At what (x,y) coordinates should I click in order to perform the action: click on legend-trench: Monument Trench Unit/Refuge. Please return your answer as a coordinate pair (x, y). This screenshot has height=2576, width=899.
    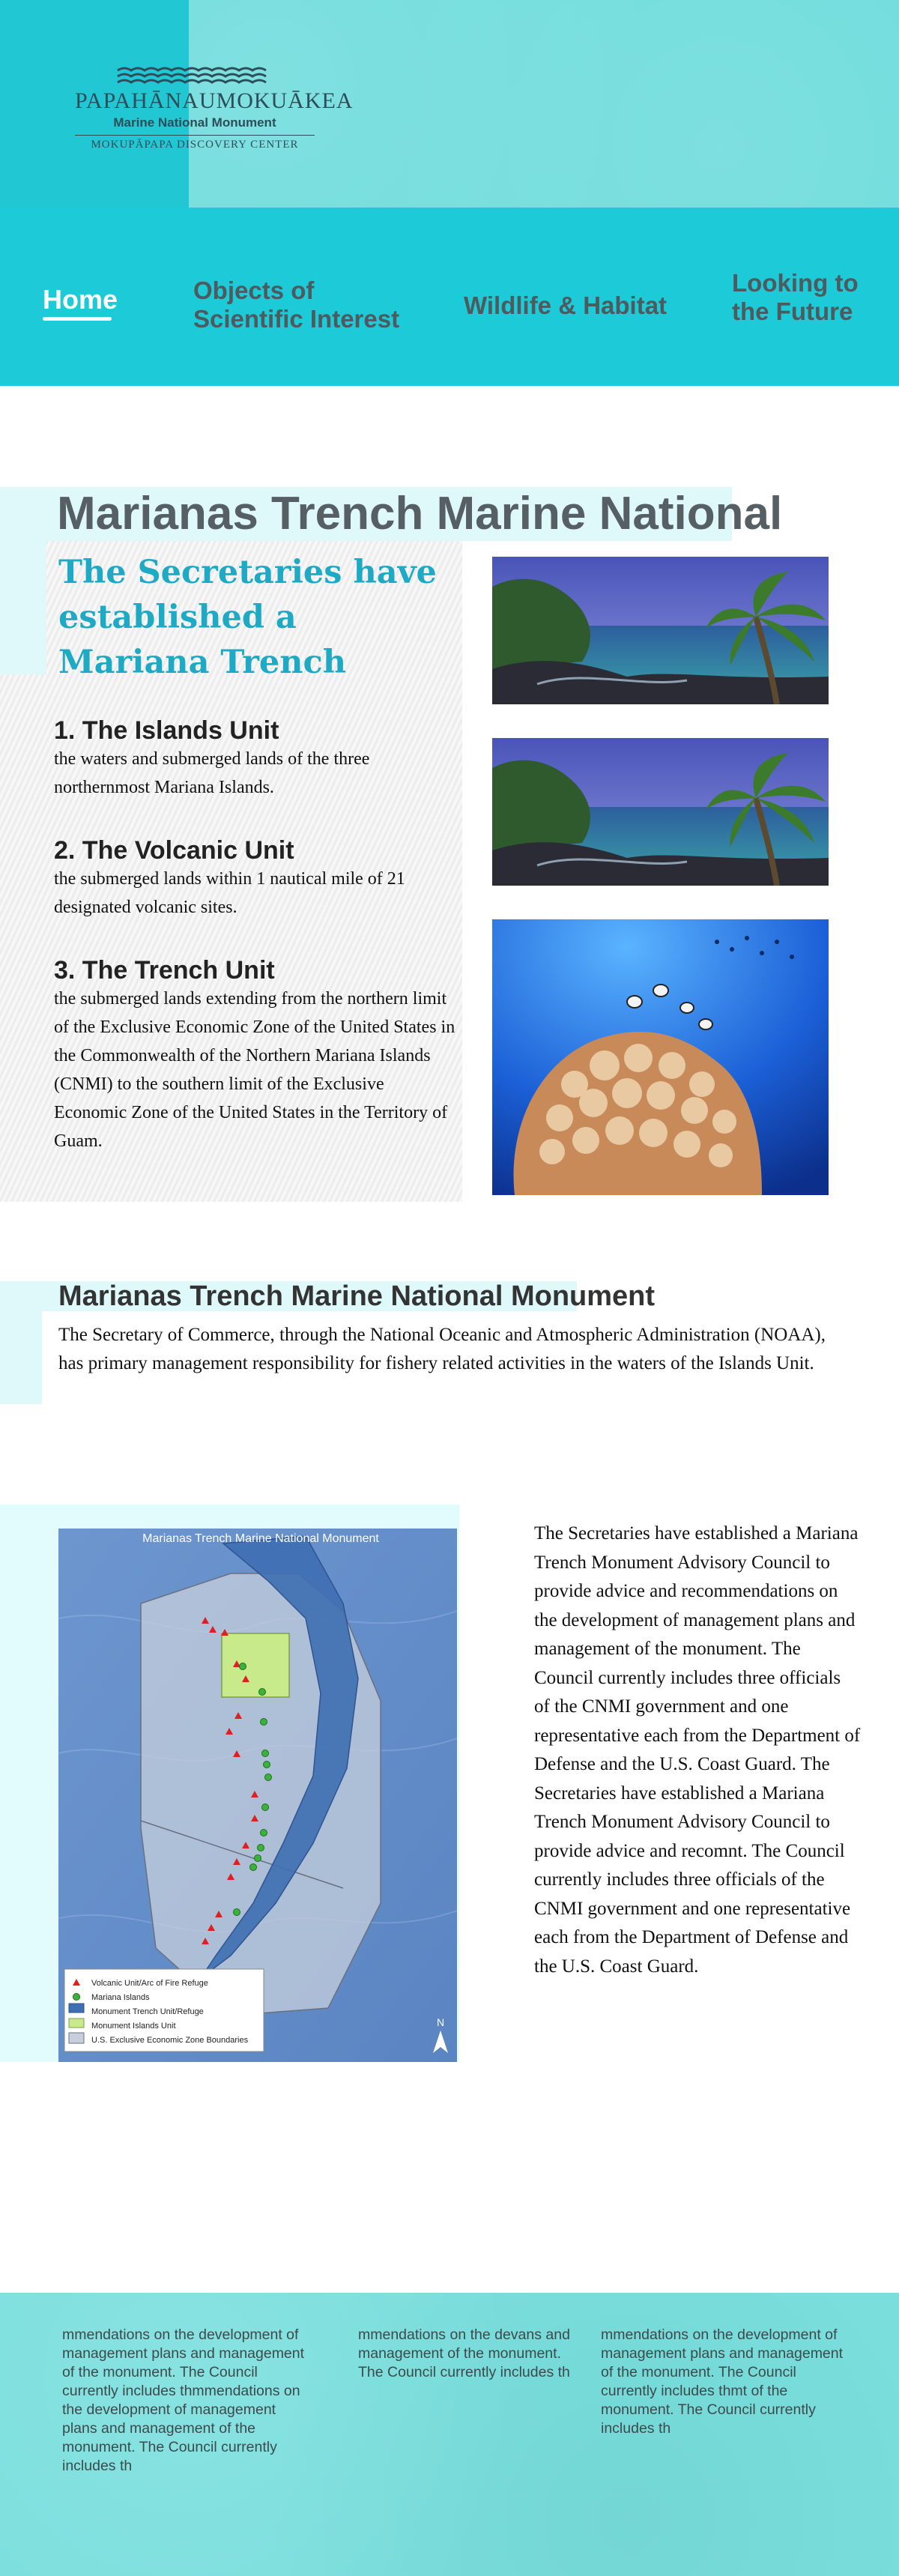
    Looking at the image, I should click on (147, 2011).